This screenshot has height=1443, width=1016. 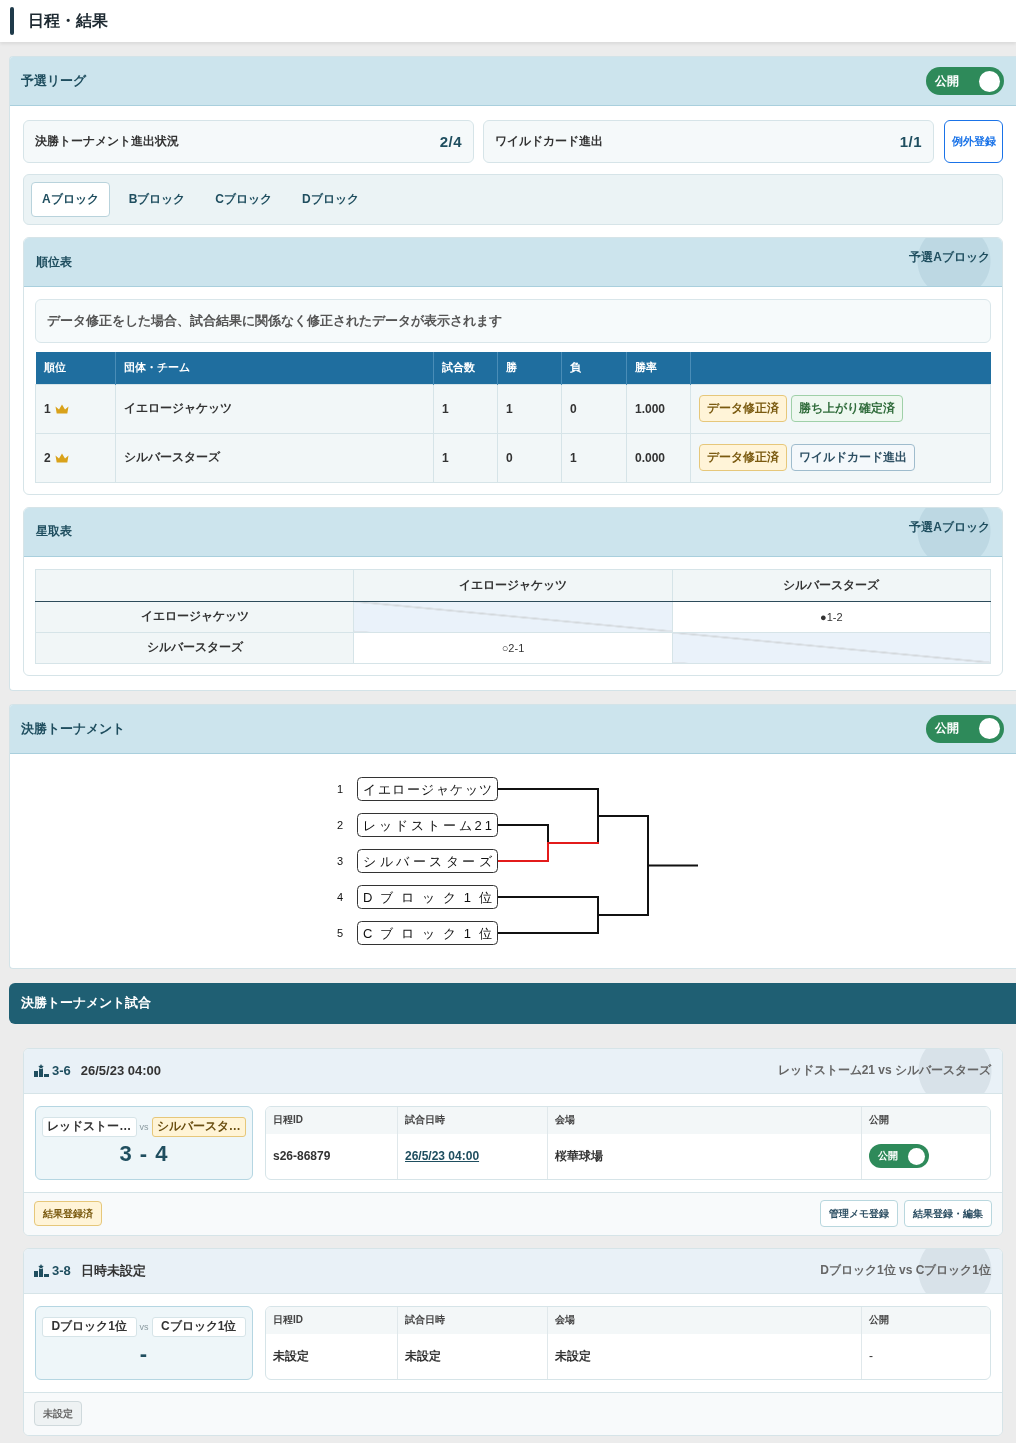 What do you see at coordinates (427, 860) in the screenshot?
I see `team-node: シルバースターズ` at bounding box center [427, 860].